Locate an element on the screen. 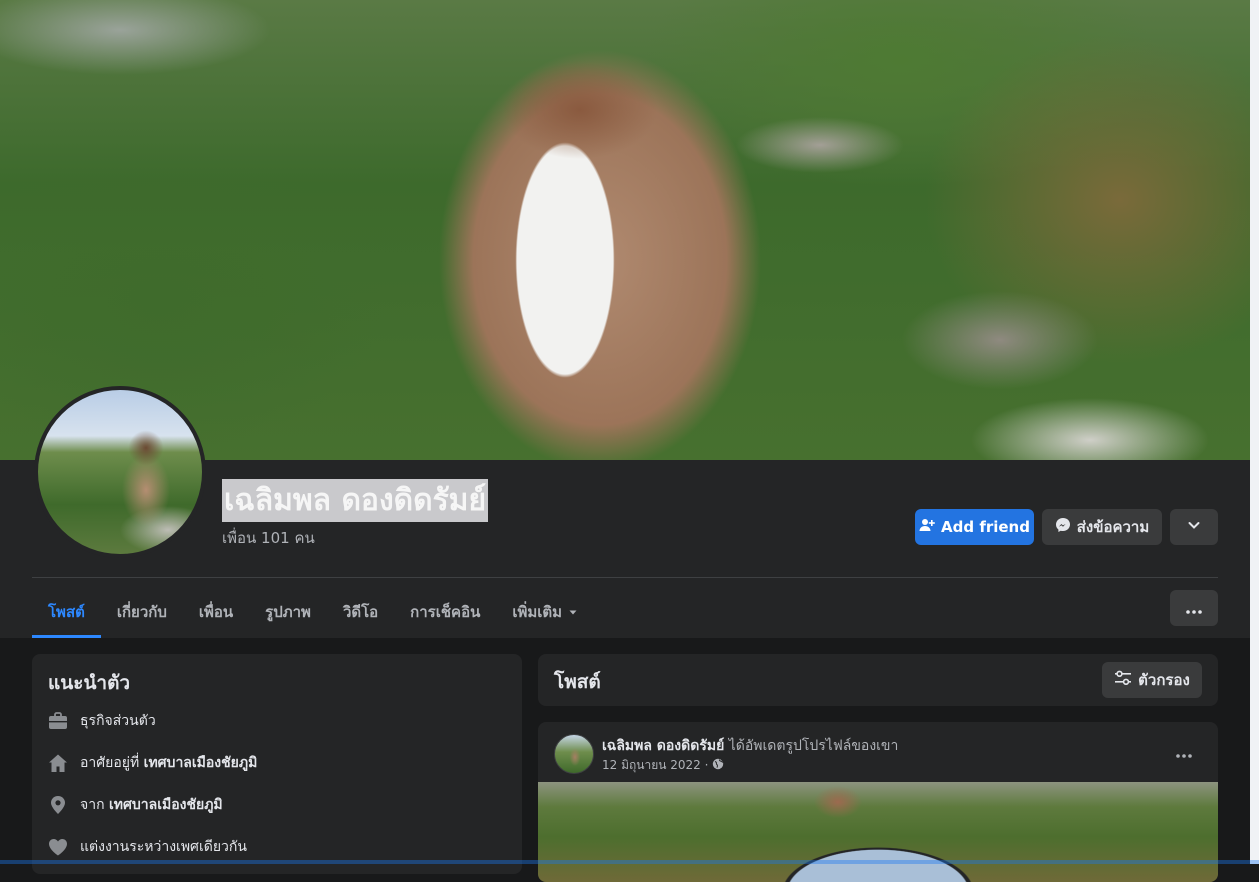 The image size is (1259, 882). tab-label: เพื่อน is located at coordinates (216, 612).